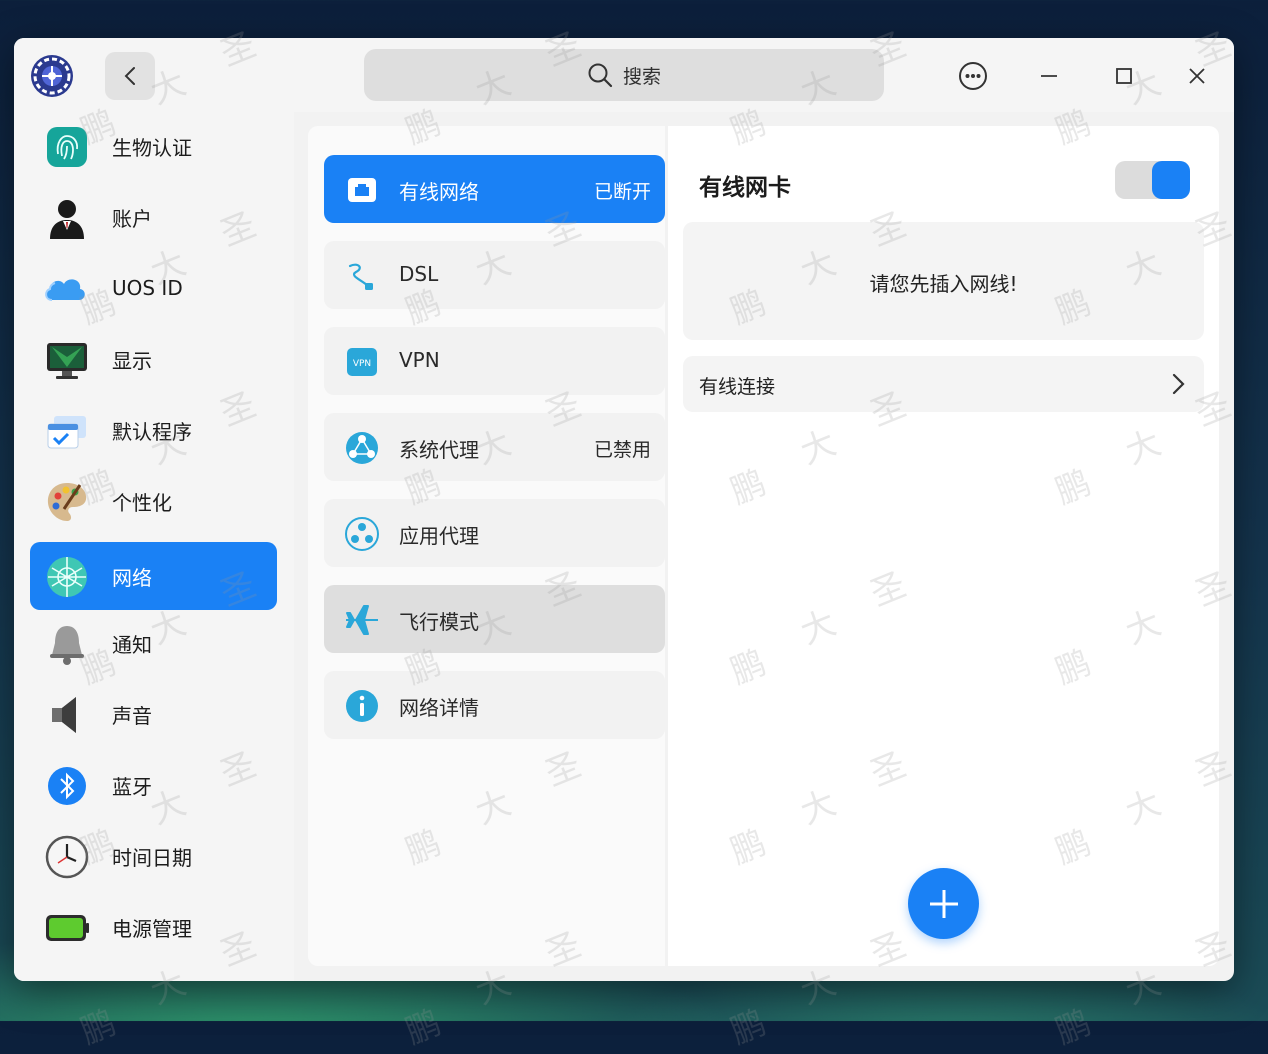  What do you see at coordinates (66, 432) in the screenshot?
I see `default-apps-icon` at bounding box center [66, 432].